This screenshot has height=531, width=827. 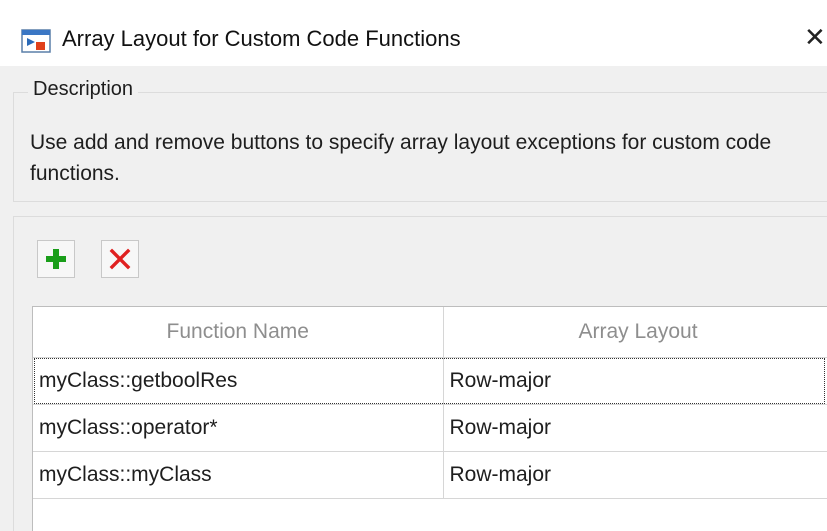 What do you see at coordinates (36, 41) in the screenshot?
I see `app-icon` at bounding box center [36, 41].